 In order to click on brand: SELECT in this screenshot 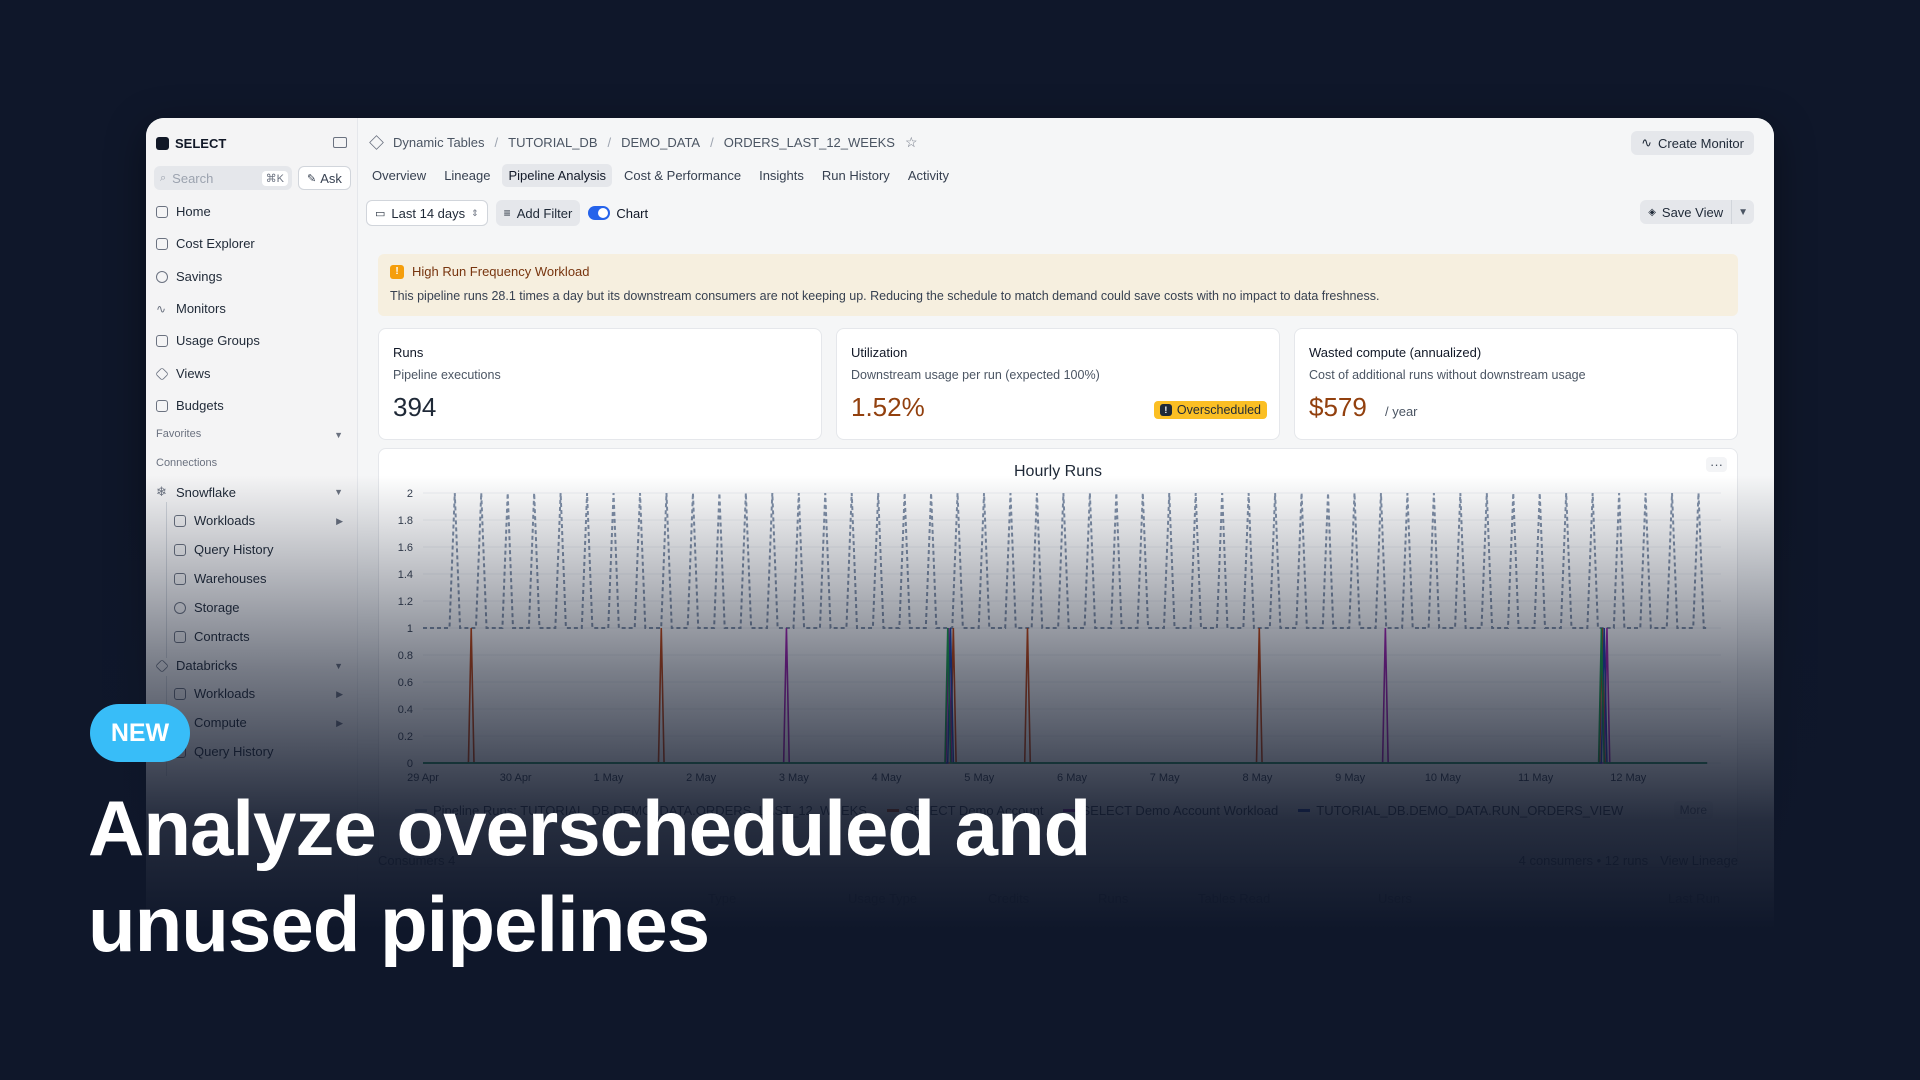, I will do `click(191, 143)`.